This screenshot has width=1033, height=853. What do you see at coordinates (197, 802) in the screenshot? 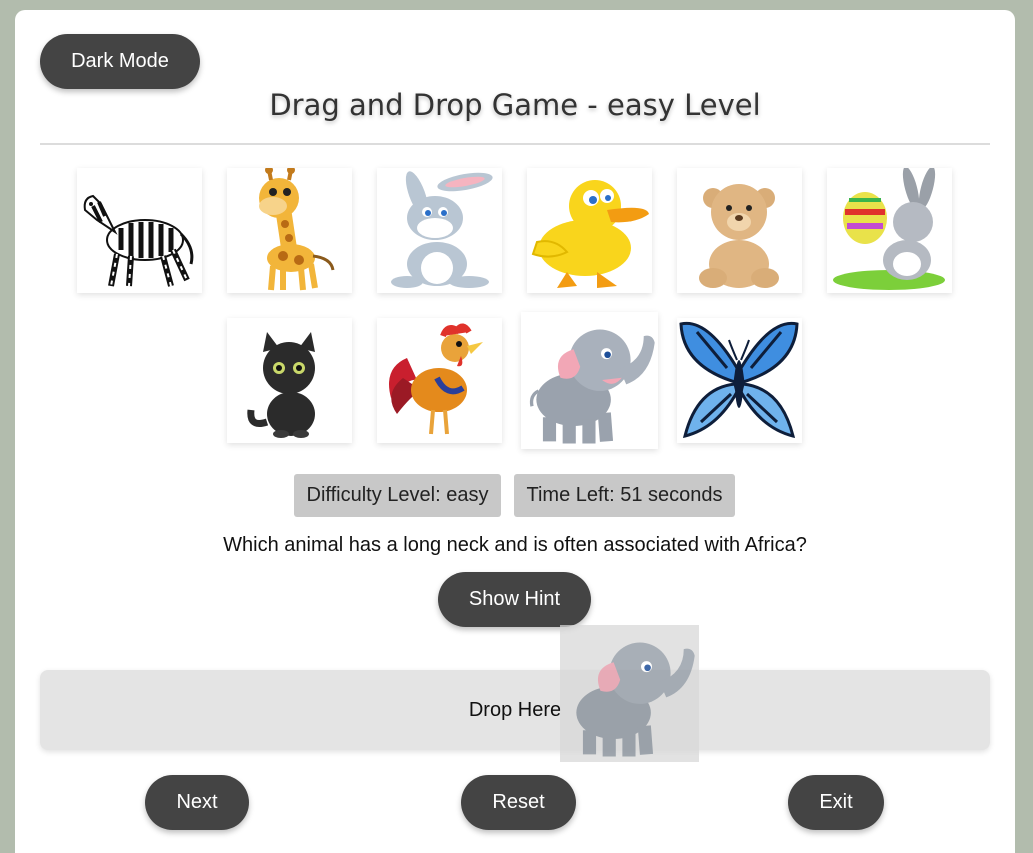
I see `next-button: Next` at bounding box center [197, 802].